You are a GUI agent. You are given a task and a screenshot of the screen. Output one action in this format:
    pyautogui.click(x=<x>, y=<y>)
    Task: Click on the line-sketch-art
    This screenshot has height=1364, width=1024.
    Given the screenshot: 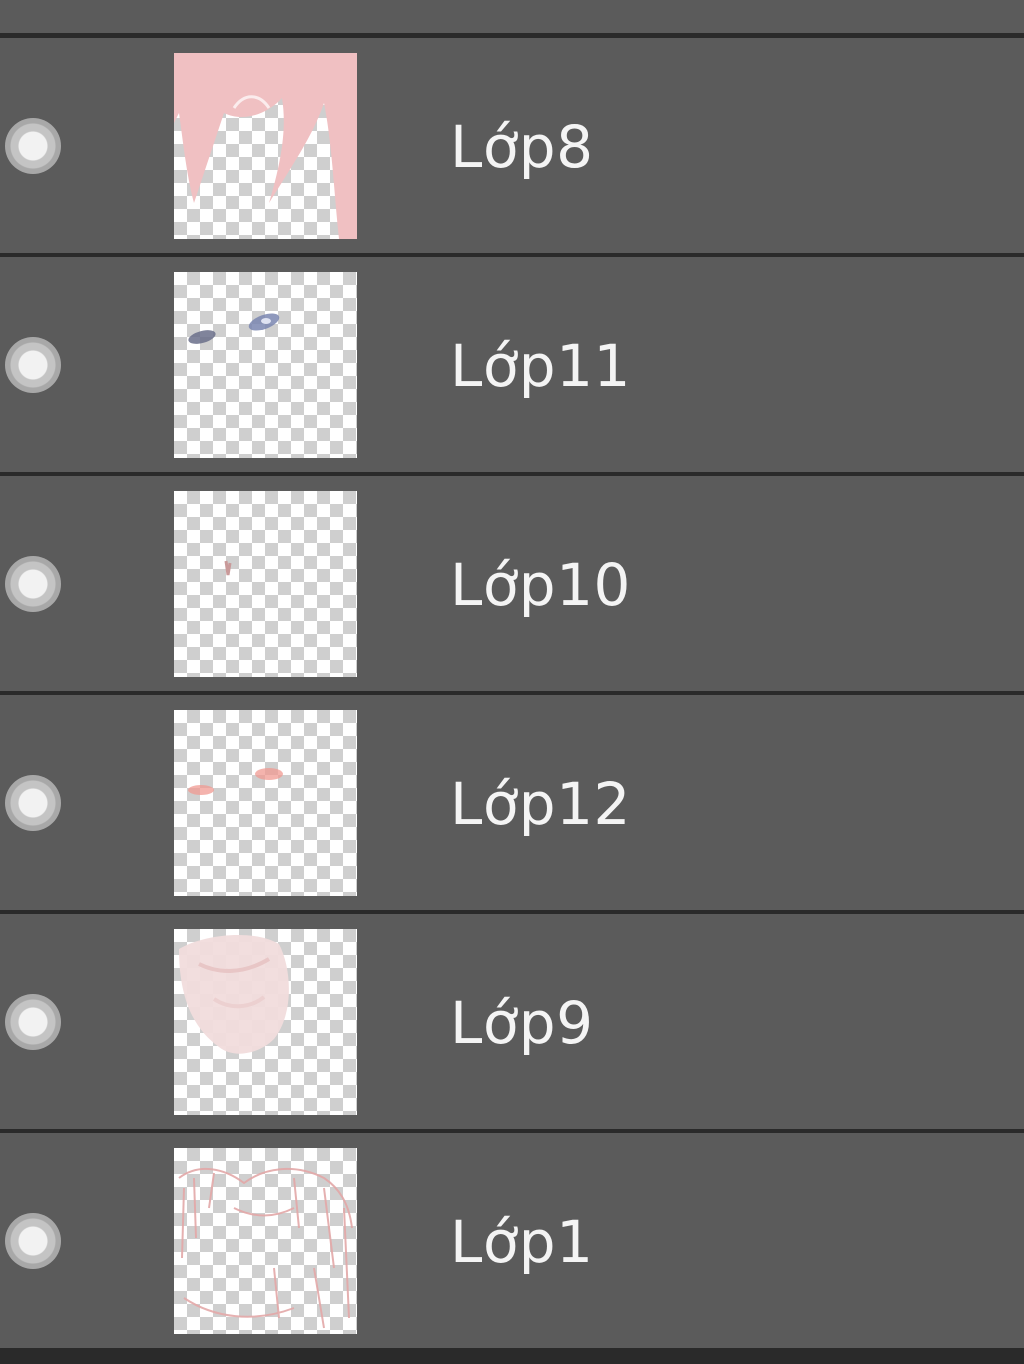 What is the action you would take?
    pyautogui.click(x=265, y=1248)
    